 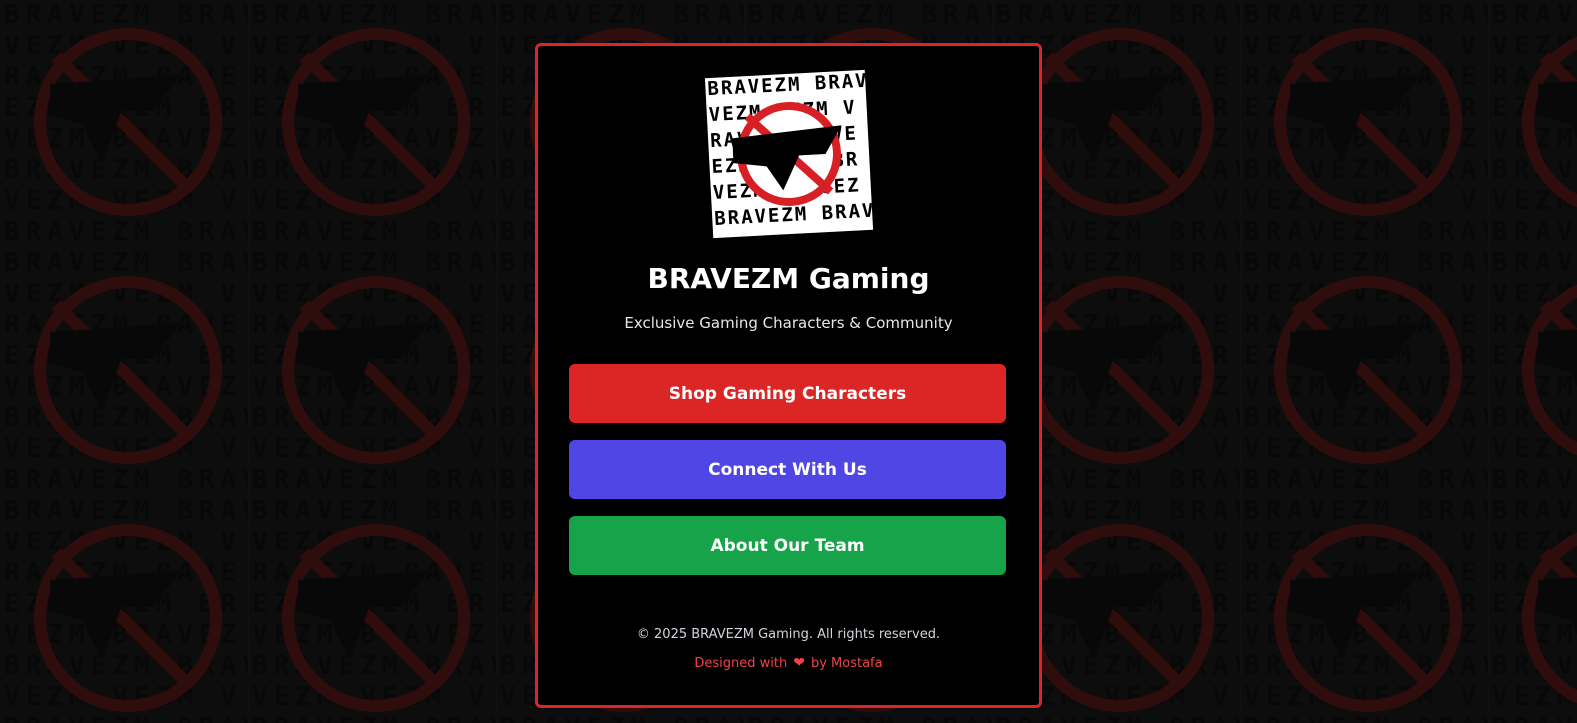 What do you see at coordinates (787, 545) in the screenshot?
I see `about-team-button: About Our Team` at bounding box center [787, 545].